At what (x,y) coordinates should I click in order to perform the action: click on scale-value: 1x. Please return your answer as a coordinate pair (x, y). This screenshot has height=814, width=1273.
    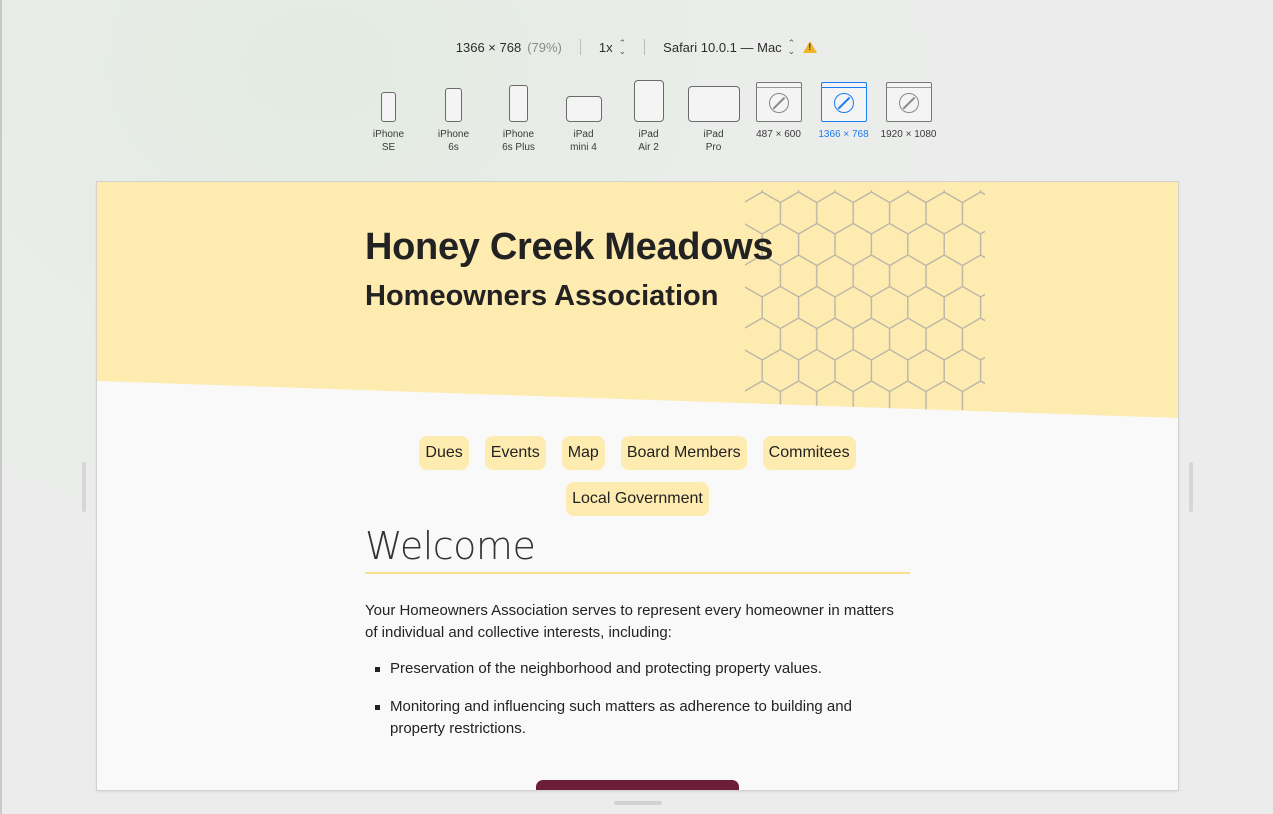
    Looking at the image, I should click on (605, 47).